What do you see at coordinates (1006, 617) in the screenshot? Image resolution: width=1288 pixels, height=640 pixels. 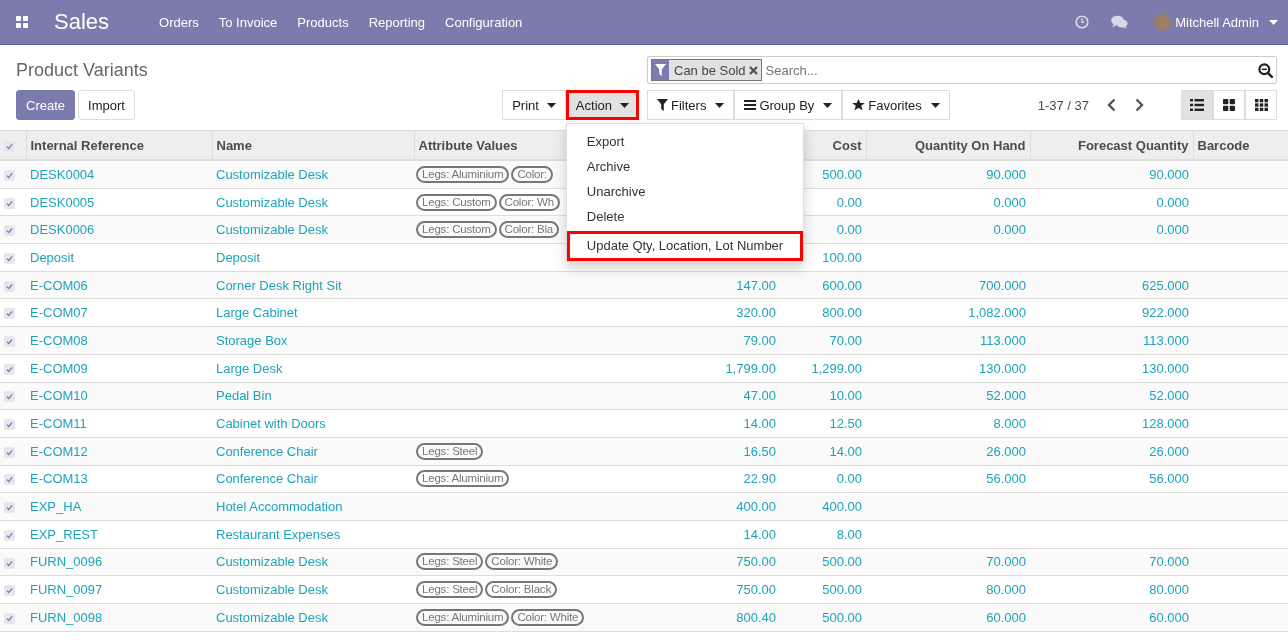 I see `table-cell: 60.000` at bounding box center [1006, 617].